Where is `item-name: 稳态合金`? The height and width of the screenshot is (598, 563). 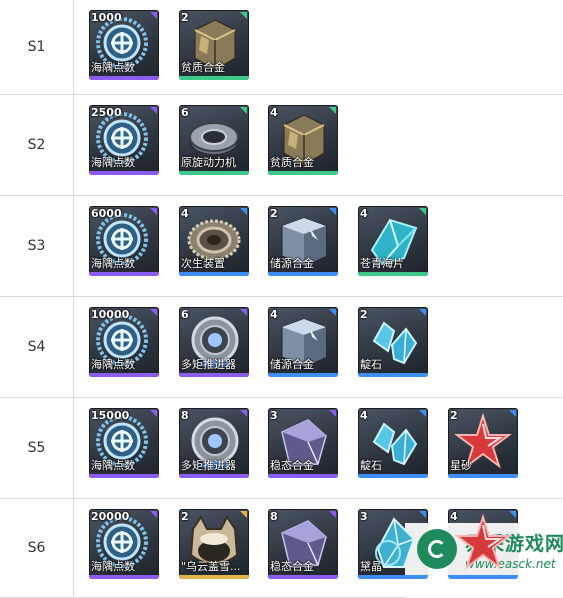 item-name: 稳态合金 is located at coordinates (292, 566).